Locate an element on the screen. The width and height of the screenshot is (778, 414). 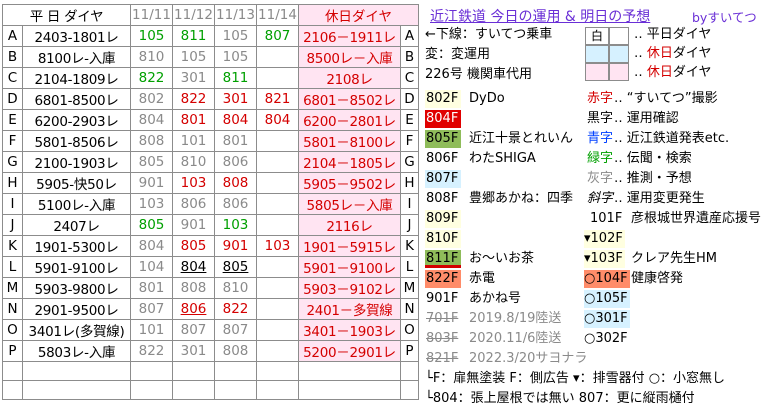
train-code: 821F is located at coordinates (443, 359).